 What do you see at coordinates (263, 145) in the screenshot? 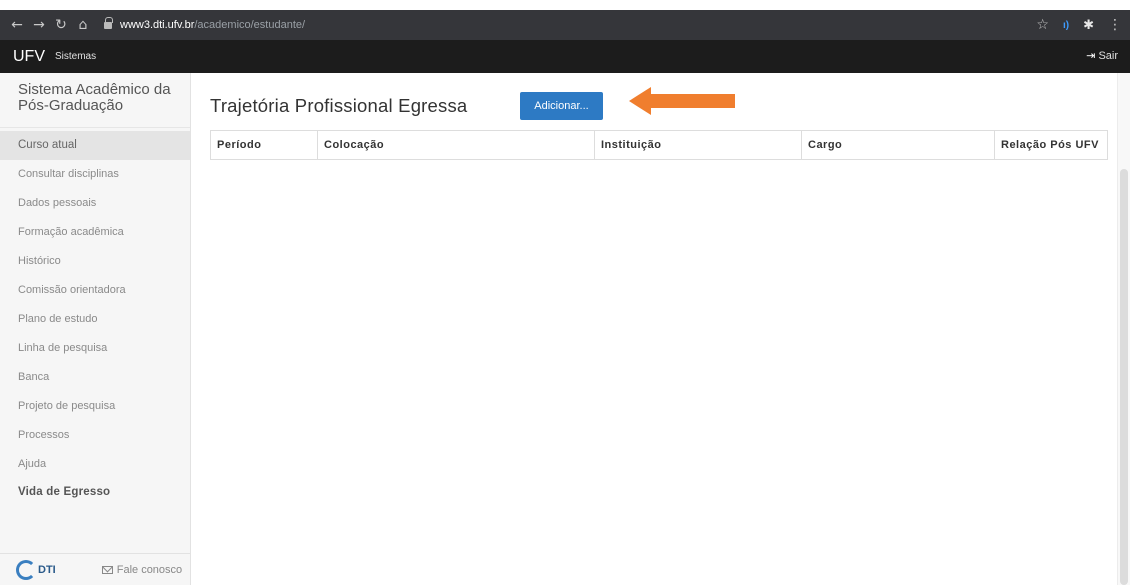
I see `column-header-periodo: Período` at bounding box center [263, 145].